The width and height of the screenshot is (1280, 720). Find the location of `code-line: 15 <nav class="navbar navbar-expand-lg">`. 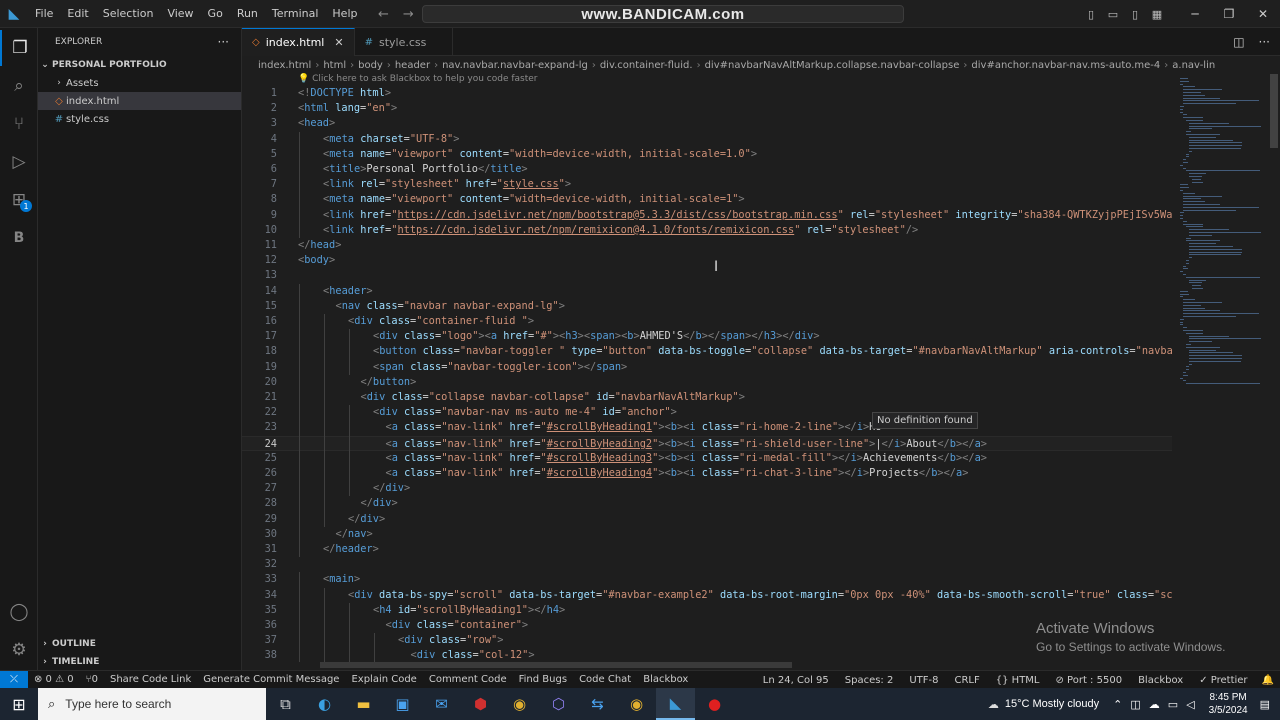

code-line: 15 <nav class="navbar navbar-expand-lg"> is located at coordinates (707, 306).